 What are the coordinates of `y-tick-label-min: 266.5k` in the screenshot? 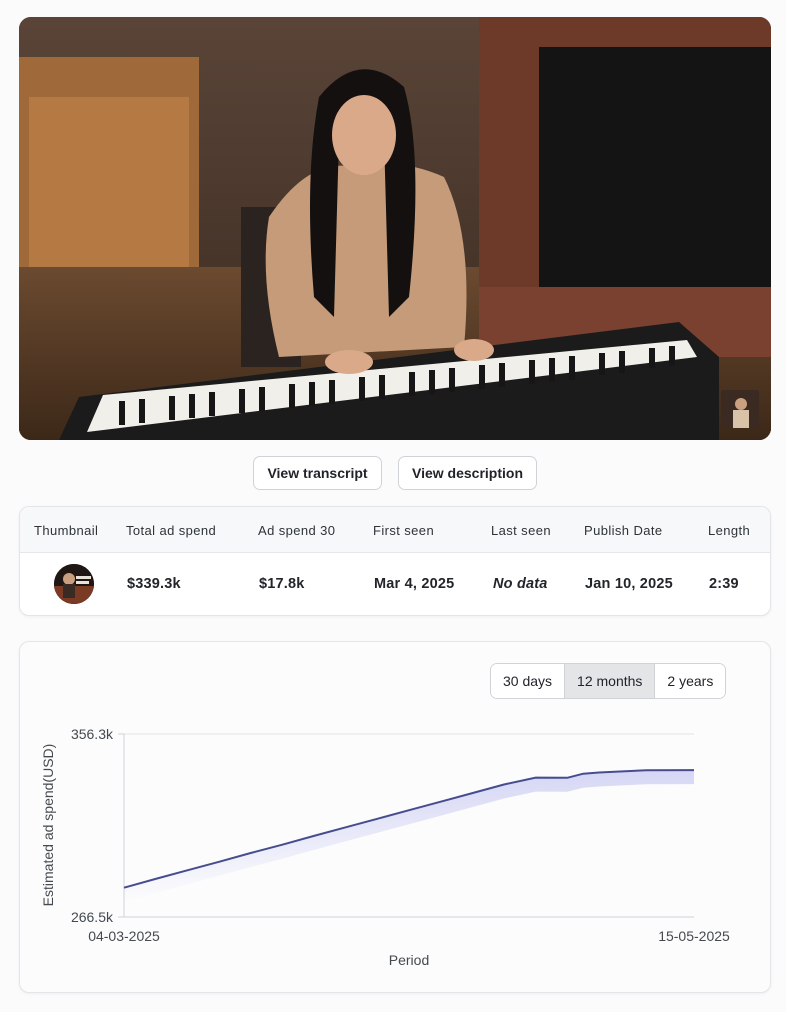 It's located at (92, 917).